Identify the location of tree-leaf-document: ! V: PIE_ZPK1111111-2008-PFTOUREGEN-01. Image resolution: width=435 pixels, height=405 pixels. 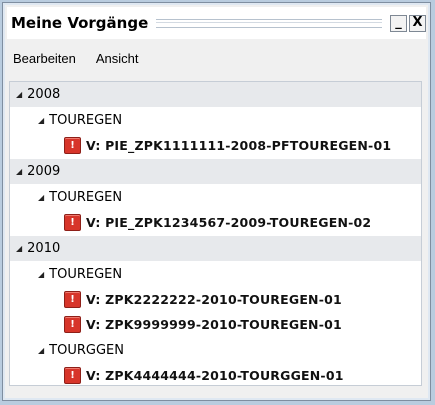
(215, 145).